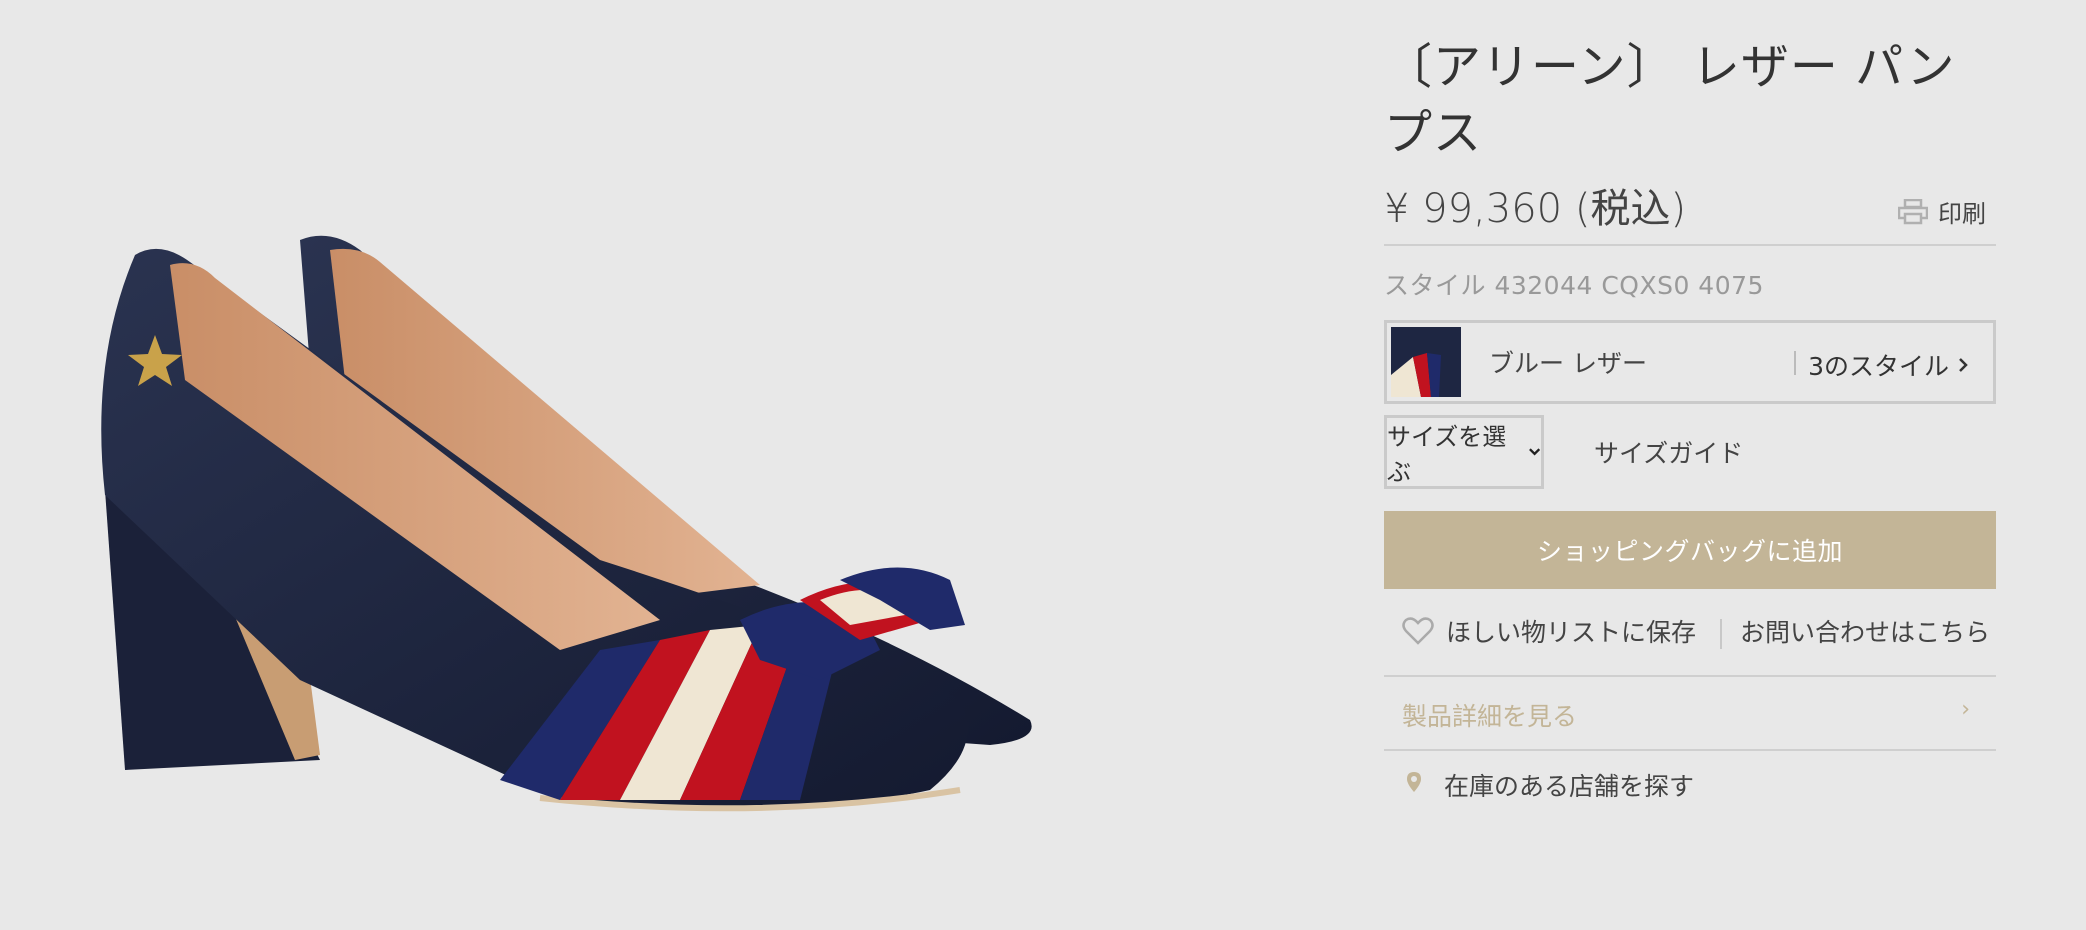 The width and height of the screenshot is (2086, 930). I want to click on size-select: サイズを選ぶ, so click(1464, 452).